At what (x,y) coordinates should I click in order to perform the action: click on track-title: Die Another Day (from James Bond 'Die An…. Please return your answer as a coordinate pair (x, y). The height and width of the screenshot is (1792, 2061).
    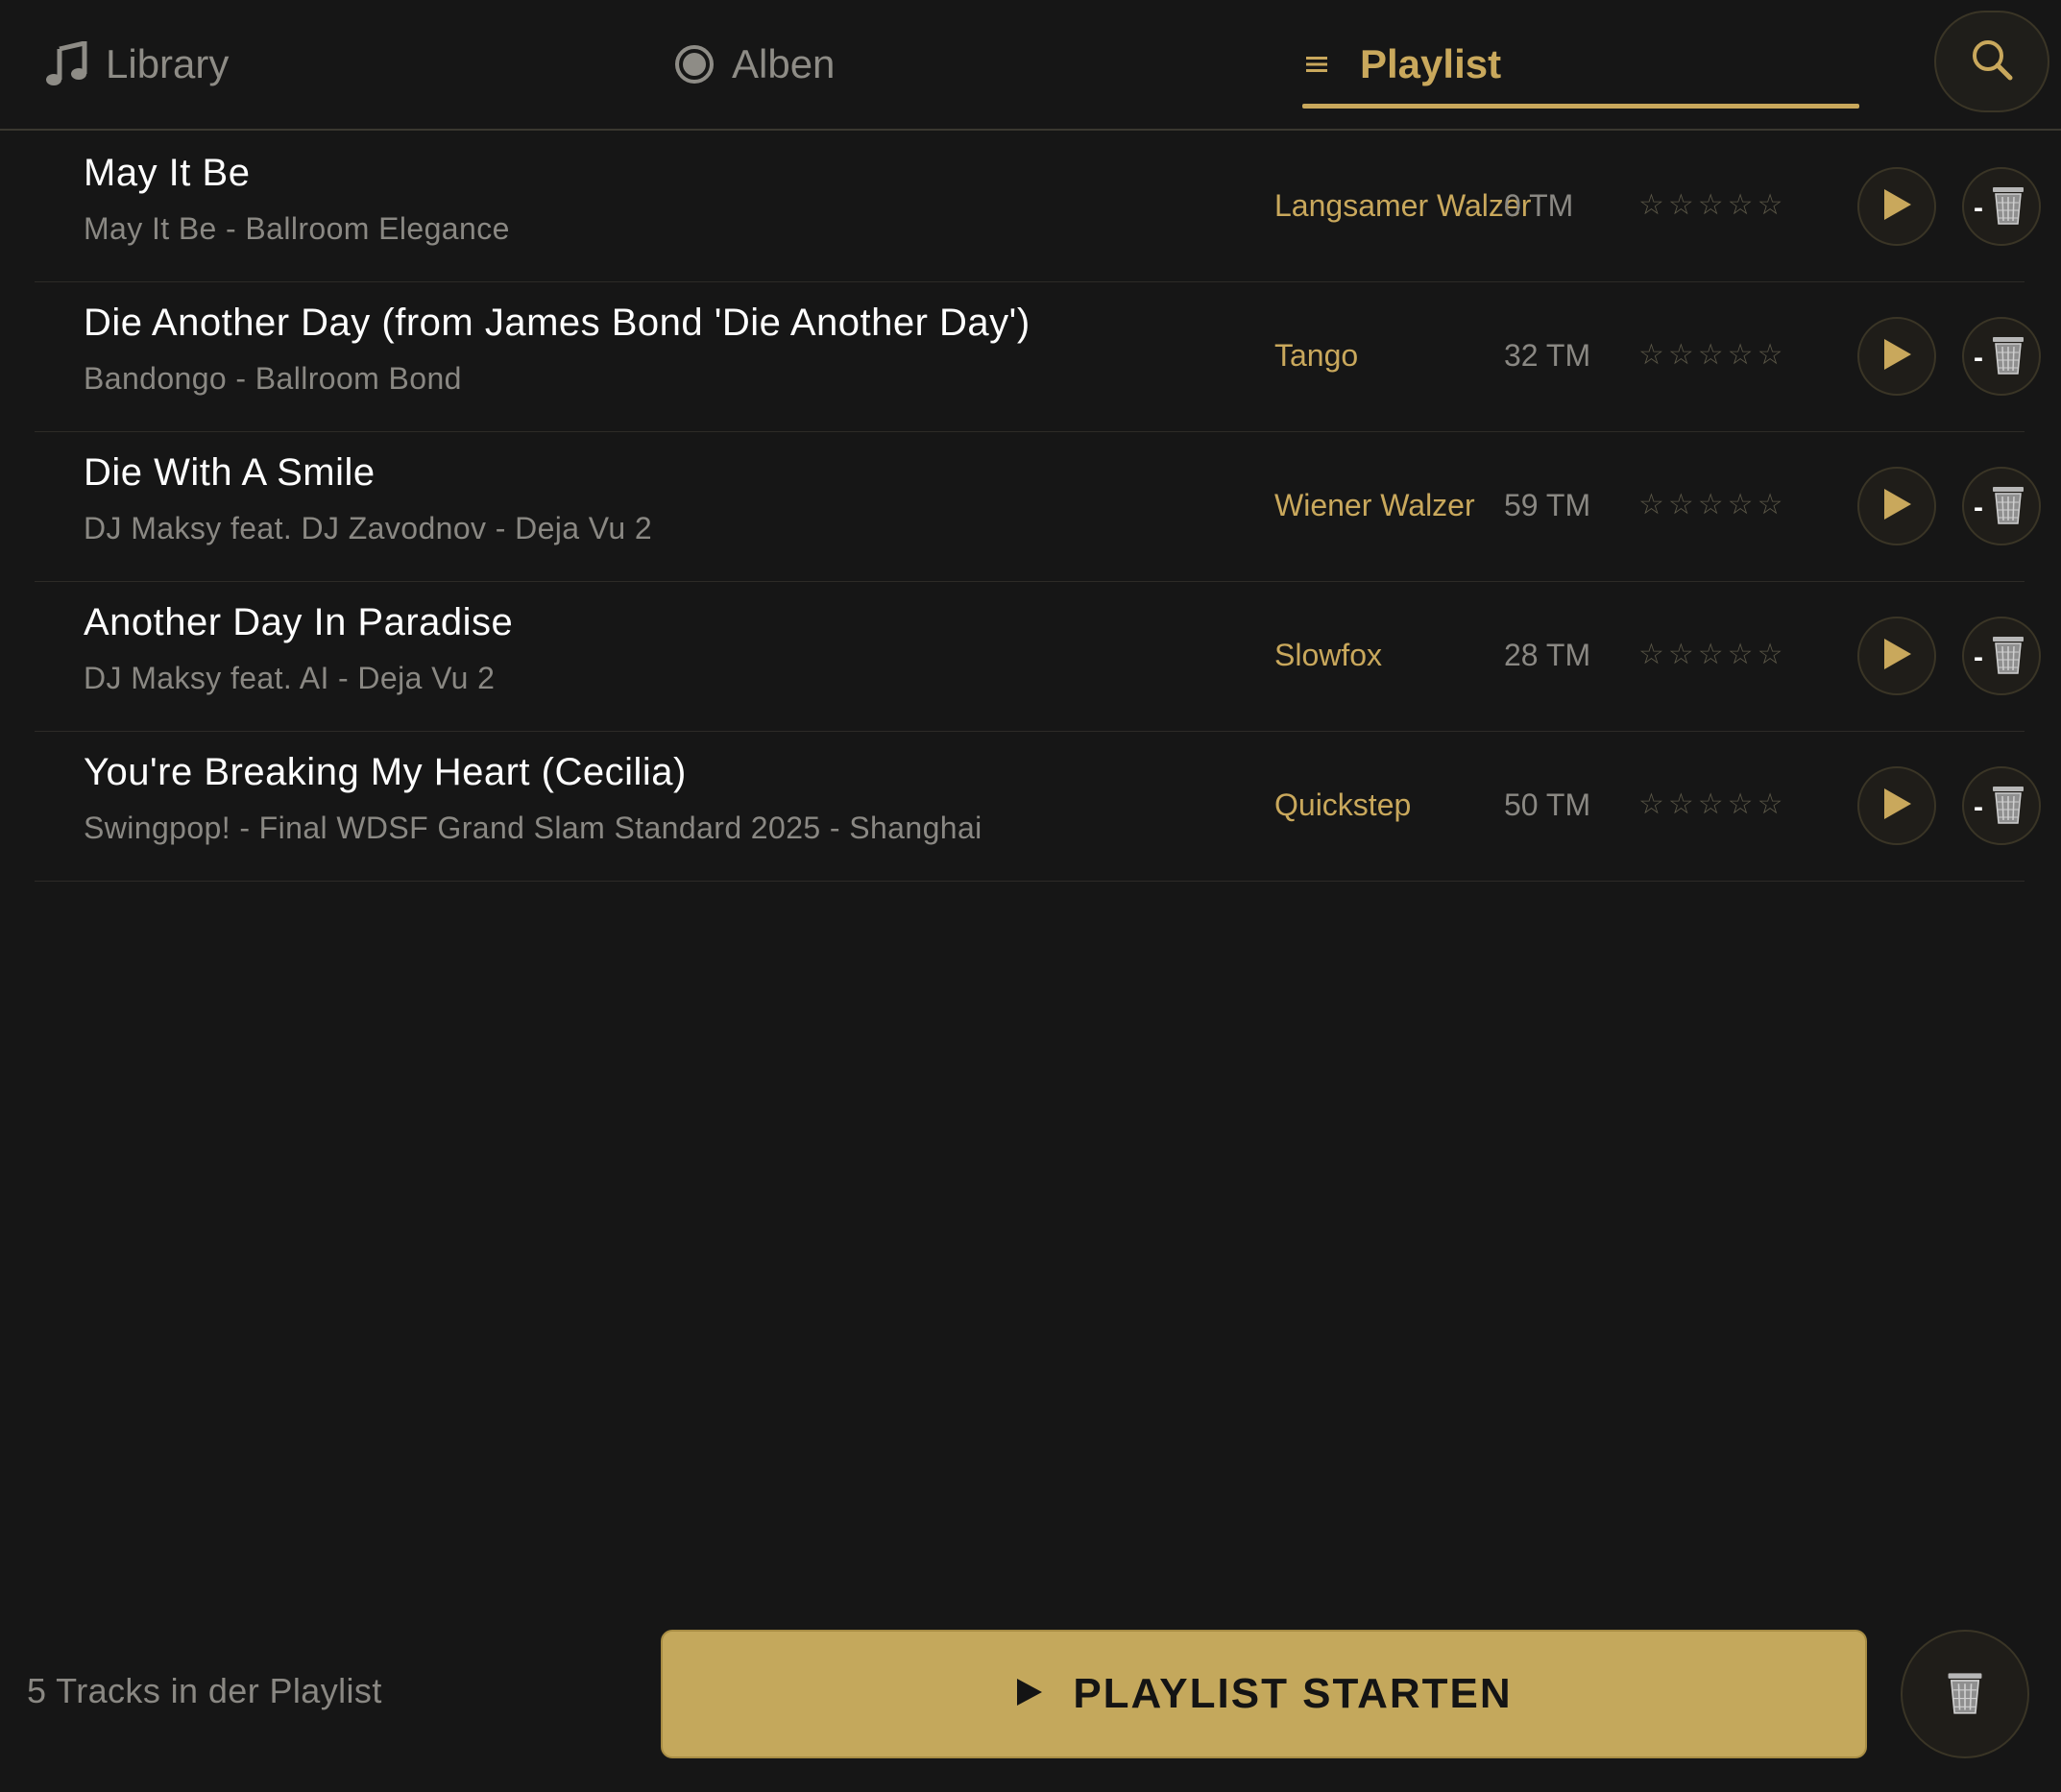
    Looking at the image, I should click on (557, 323).